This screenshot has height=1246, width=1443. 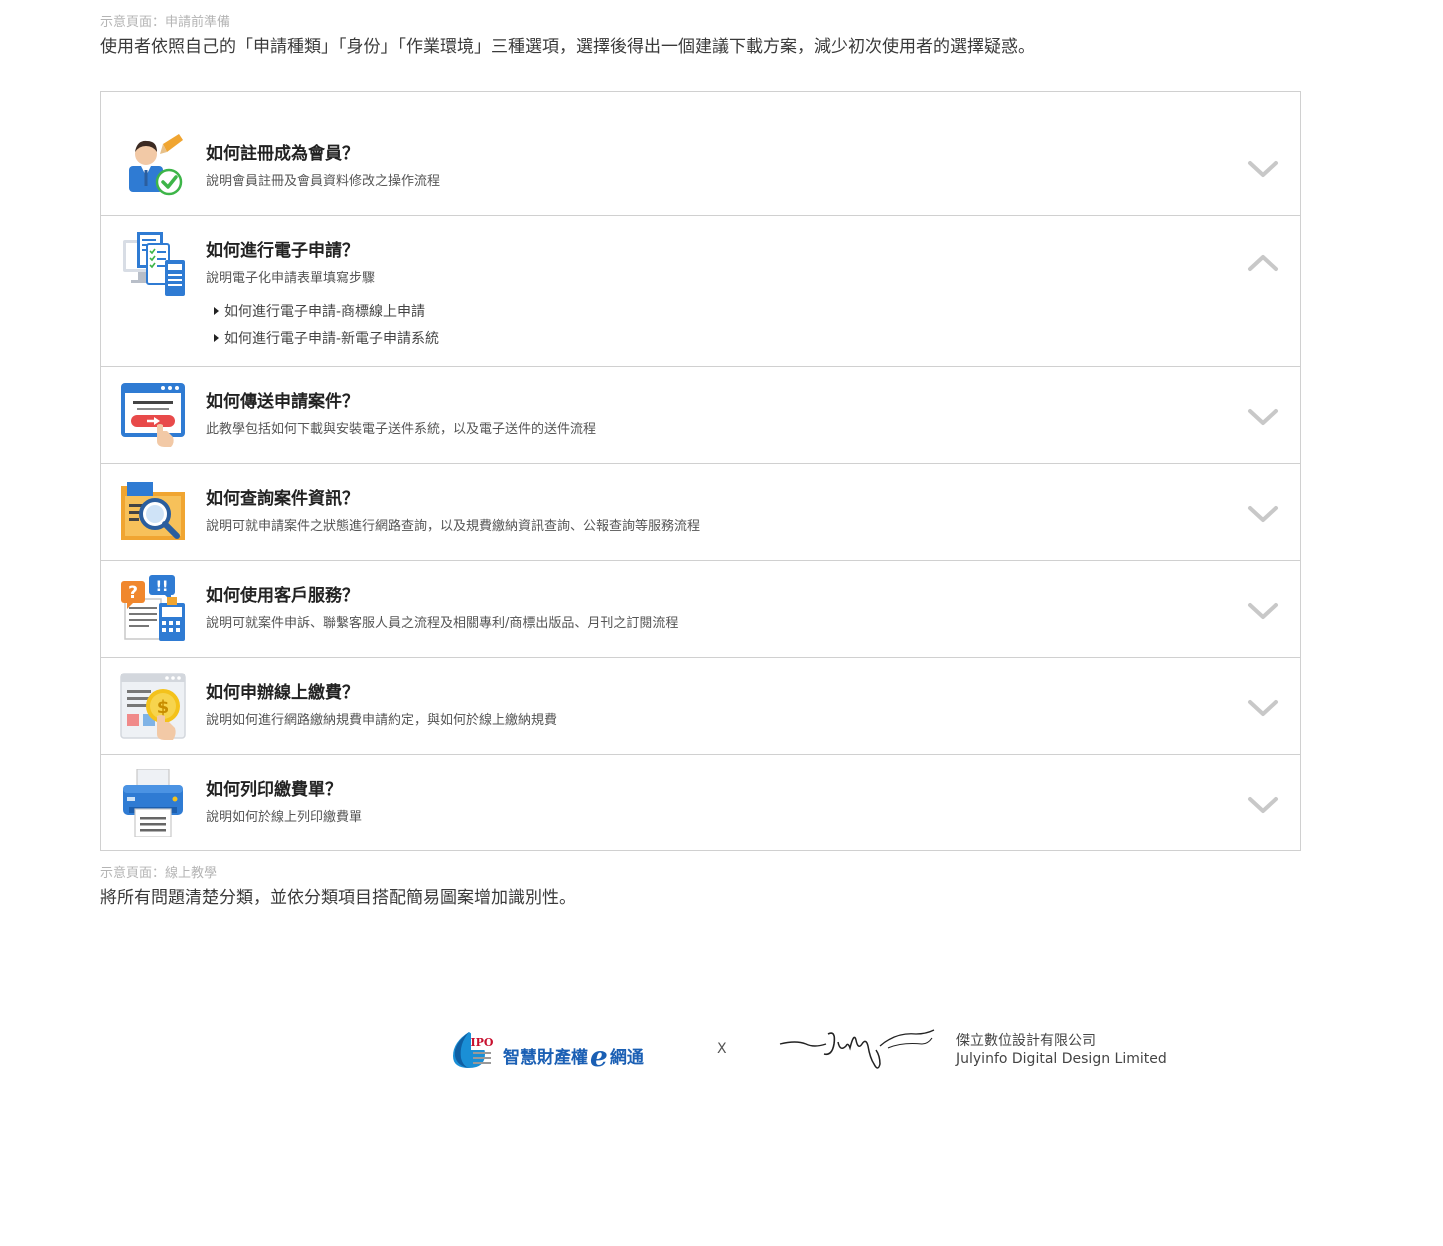 I want to click on ipo-e-letter: e, so click(x=599, y=1056).